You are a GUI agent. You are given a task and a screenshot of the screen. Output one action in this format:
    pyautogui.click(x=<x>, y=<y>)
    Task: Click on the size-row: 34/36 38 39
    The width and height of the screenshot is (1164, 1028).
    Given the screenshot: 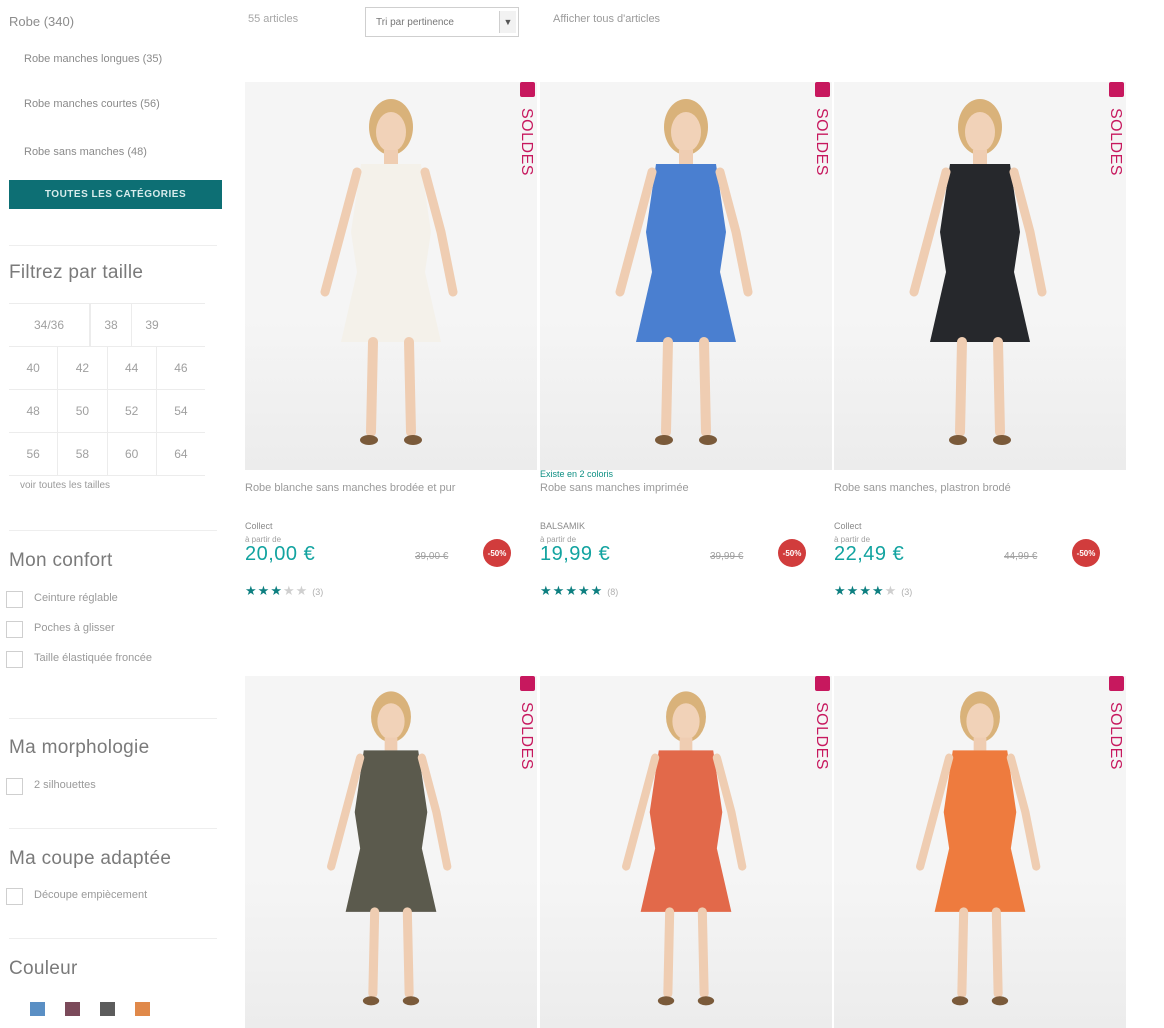 What is the action you would take?
    pyautogui.click(x=107, y=324)
    